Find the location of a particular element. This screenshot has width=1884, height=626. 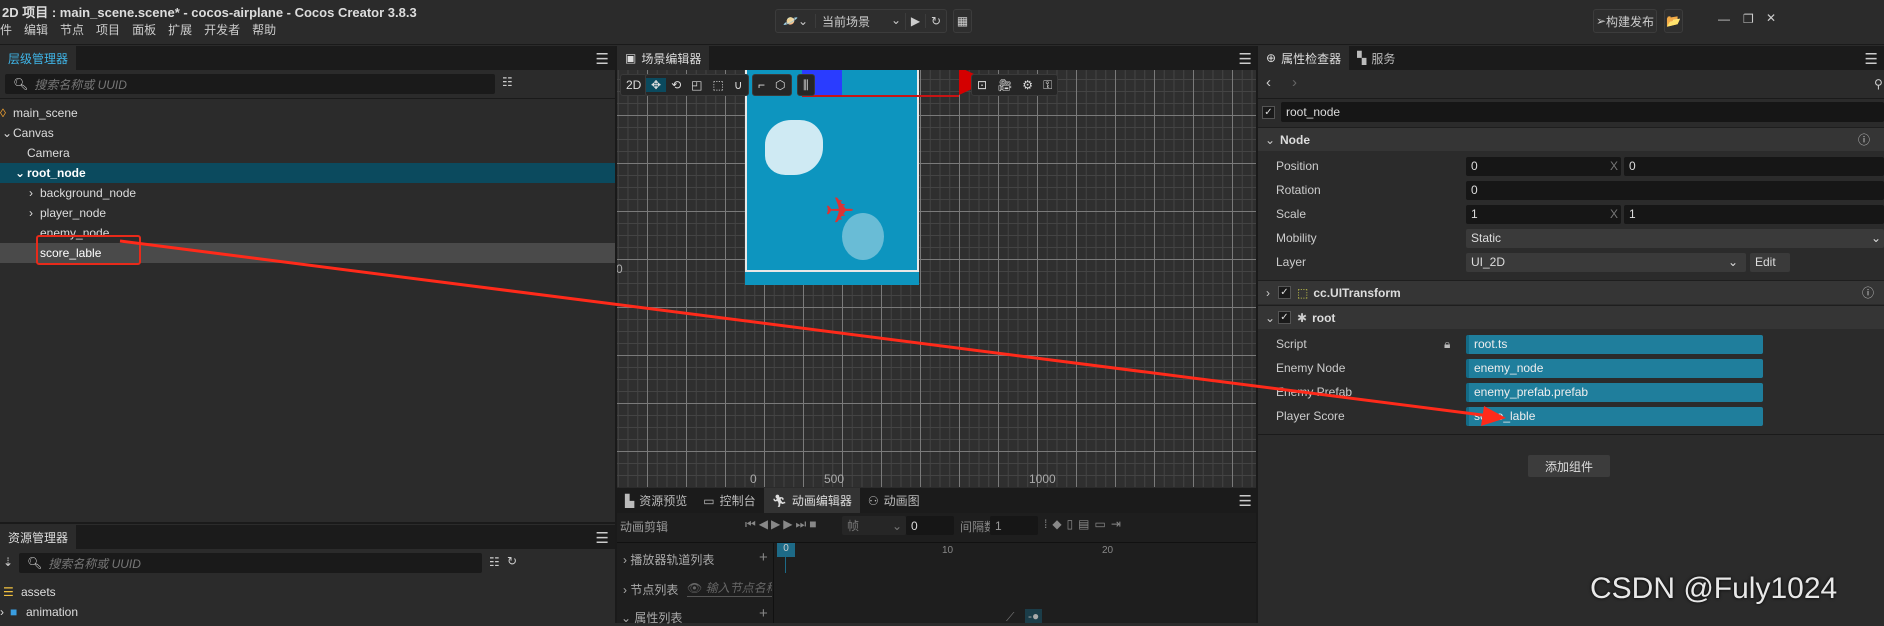

annotation-arrow-head is located at coordinates (1493, 416).